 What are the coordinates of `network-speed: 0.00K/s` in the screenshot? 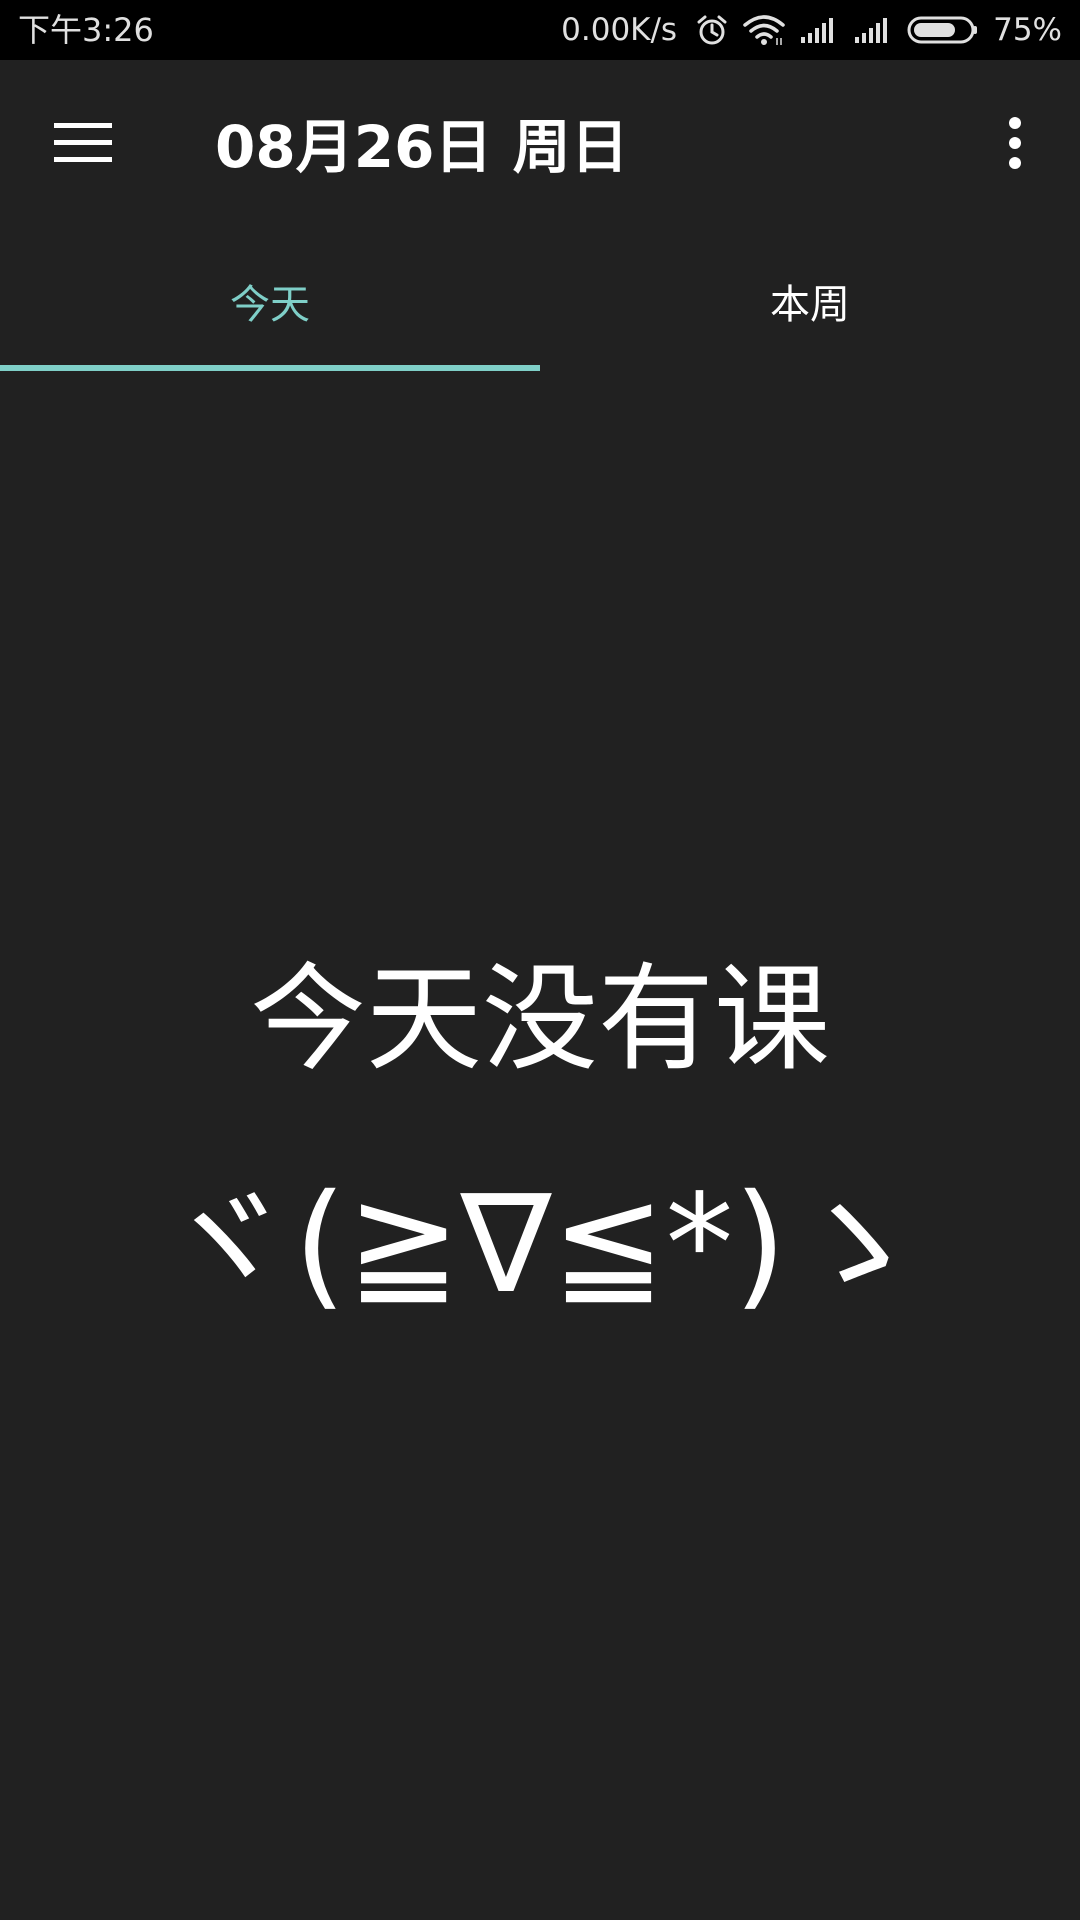 It's located at (619, 30).